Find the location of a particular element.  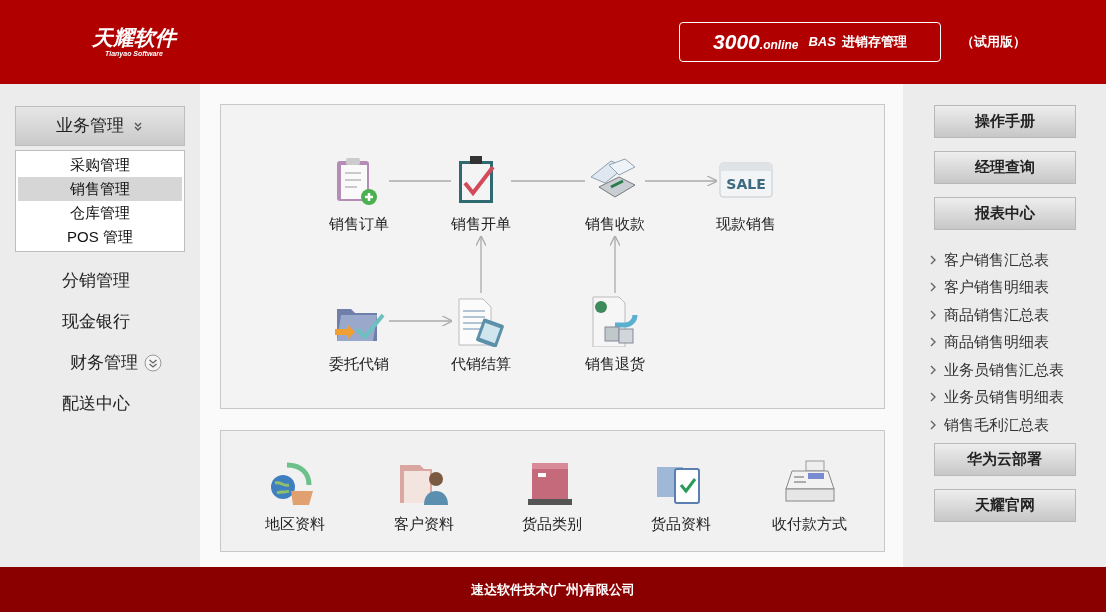

product-suffix: .online is located at coordinates (779, 46).